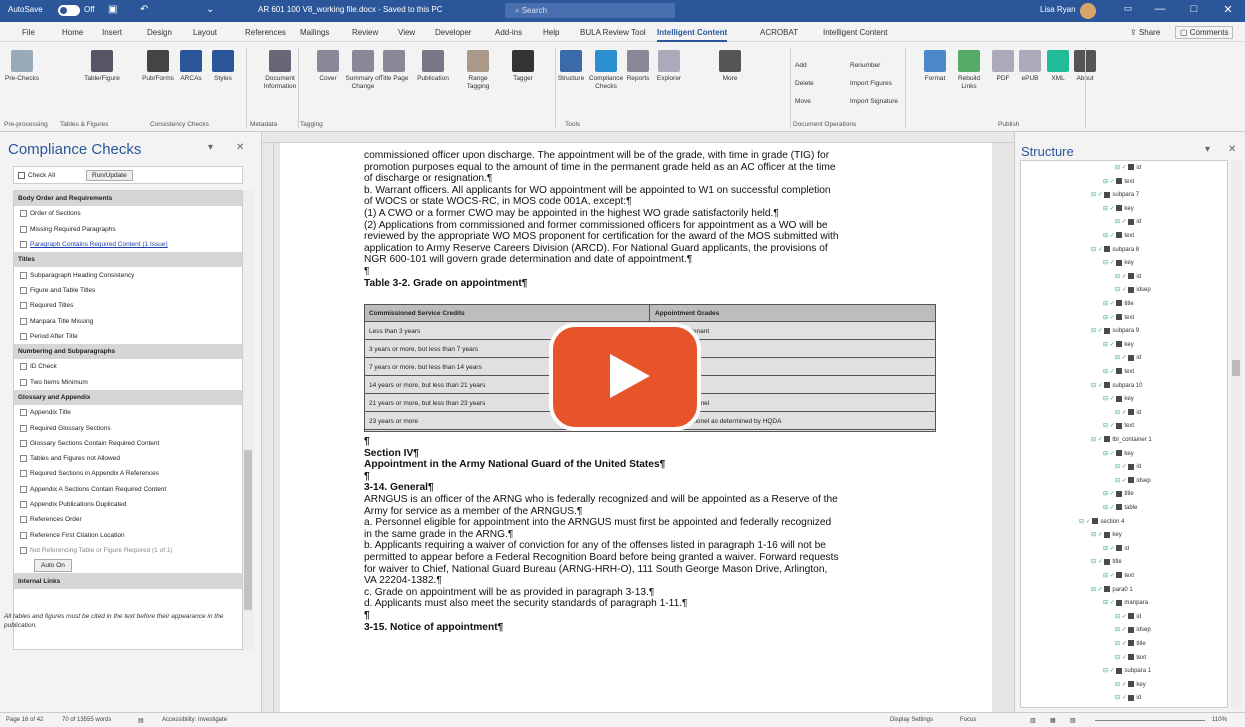 The height and width of the screenshot is (727, 1245). Describe the element at coordinates (1101, 521) in the screenshot. I see `tree-node: ⊟ ✓ section 4` at that location.